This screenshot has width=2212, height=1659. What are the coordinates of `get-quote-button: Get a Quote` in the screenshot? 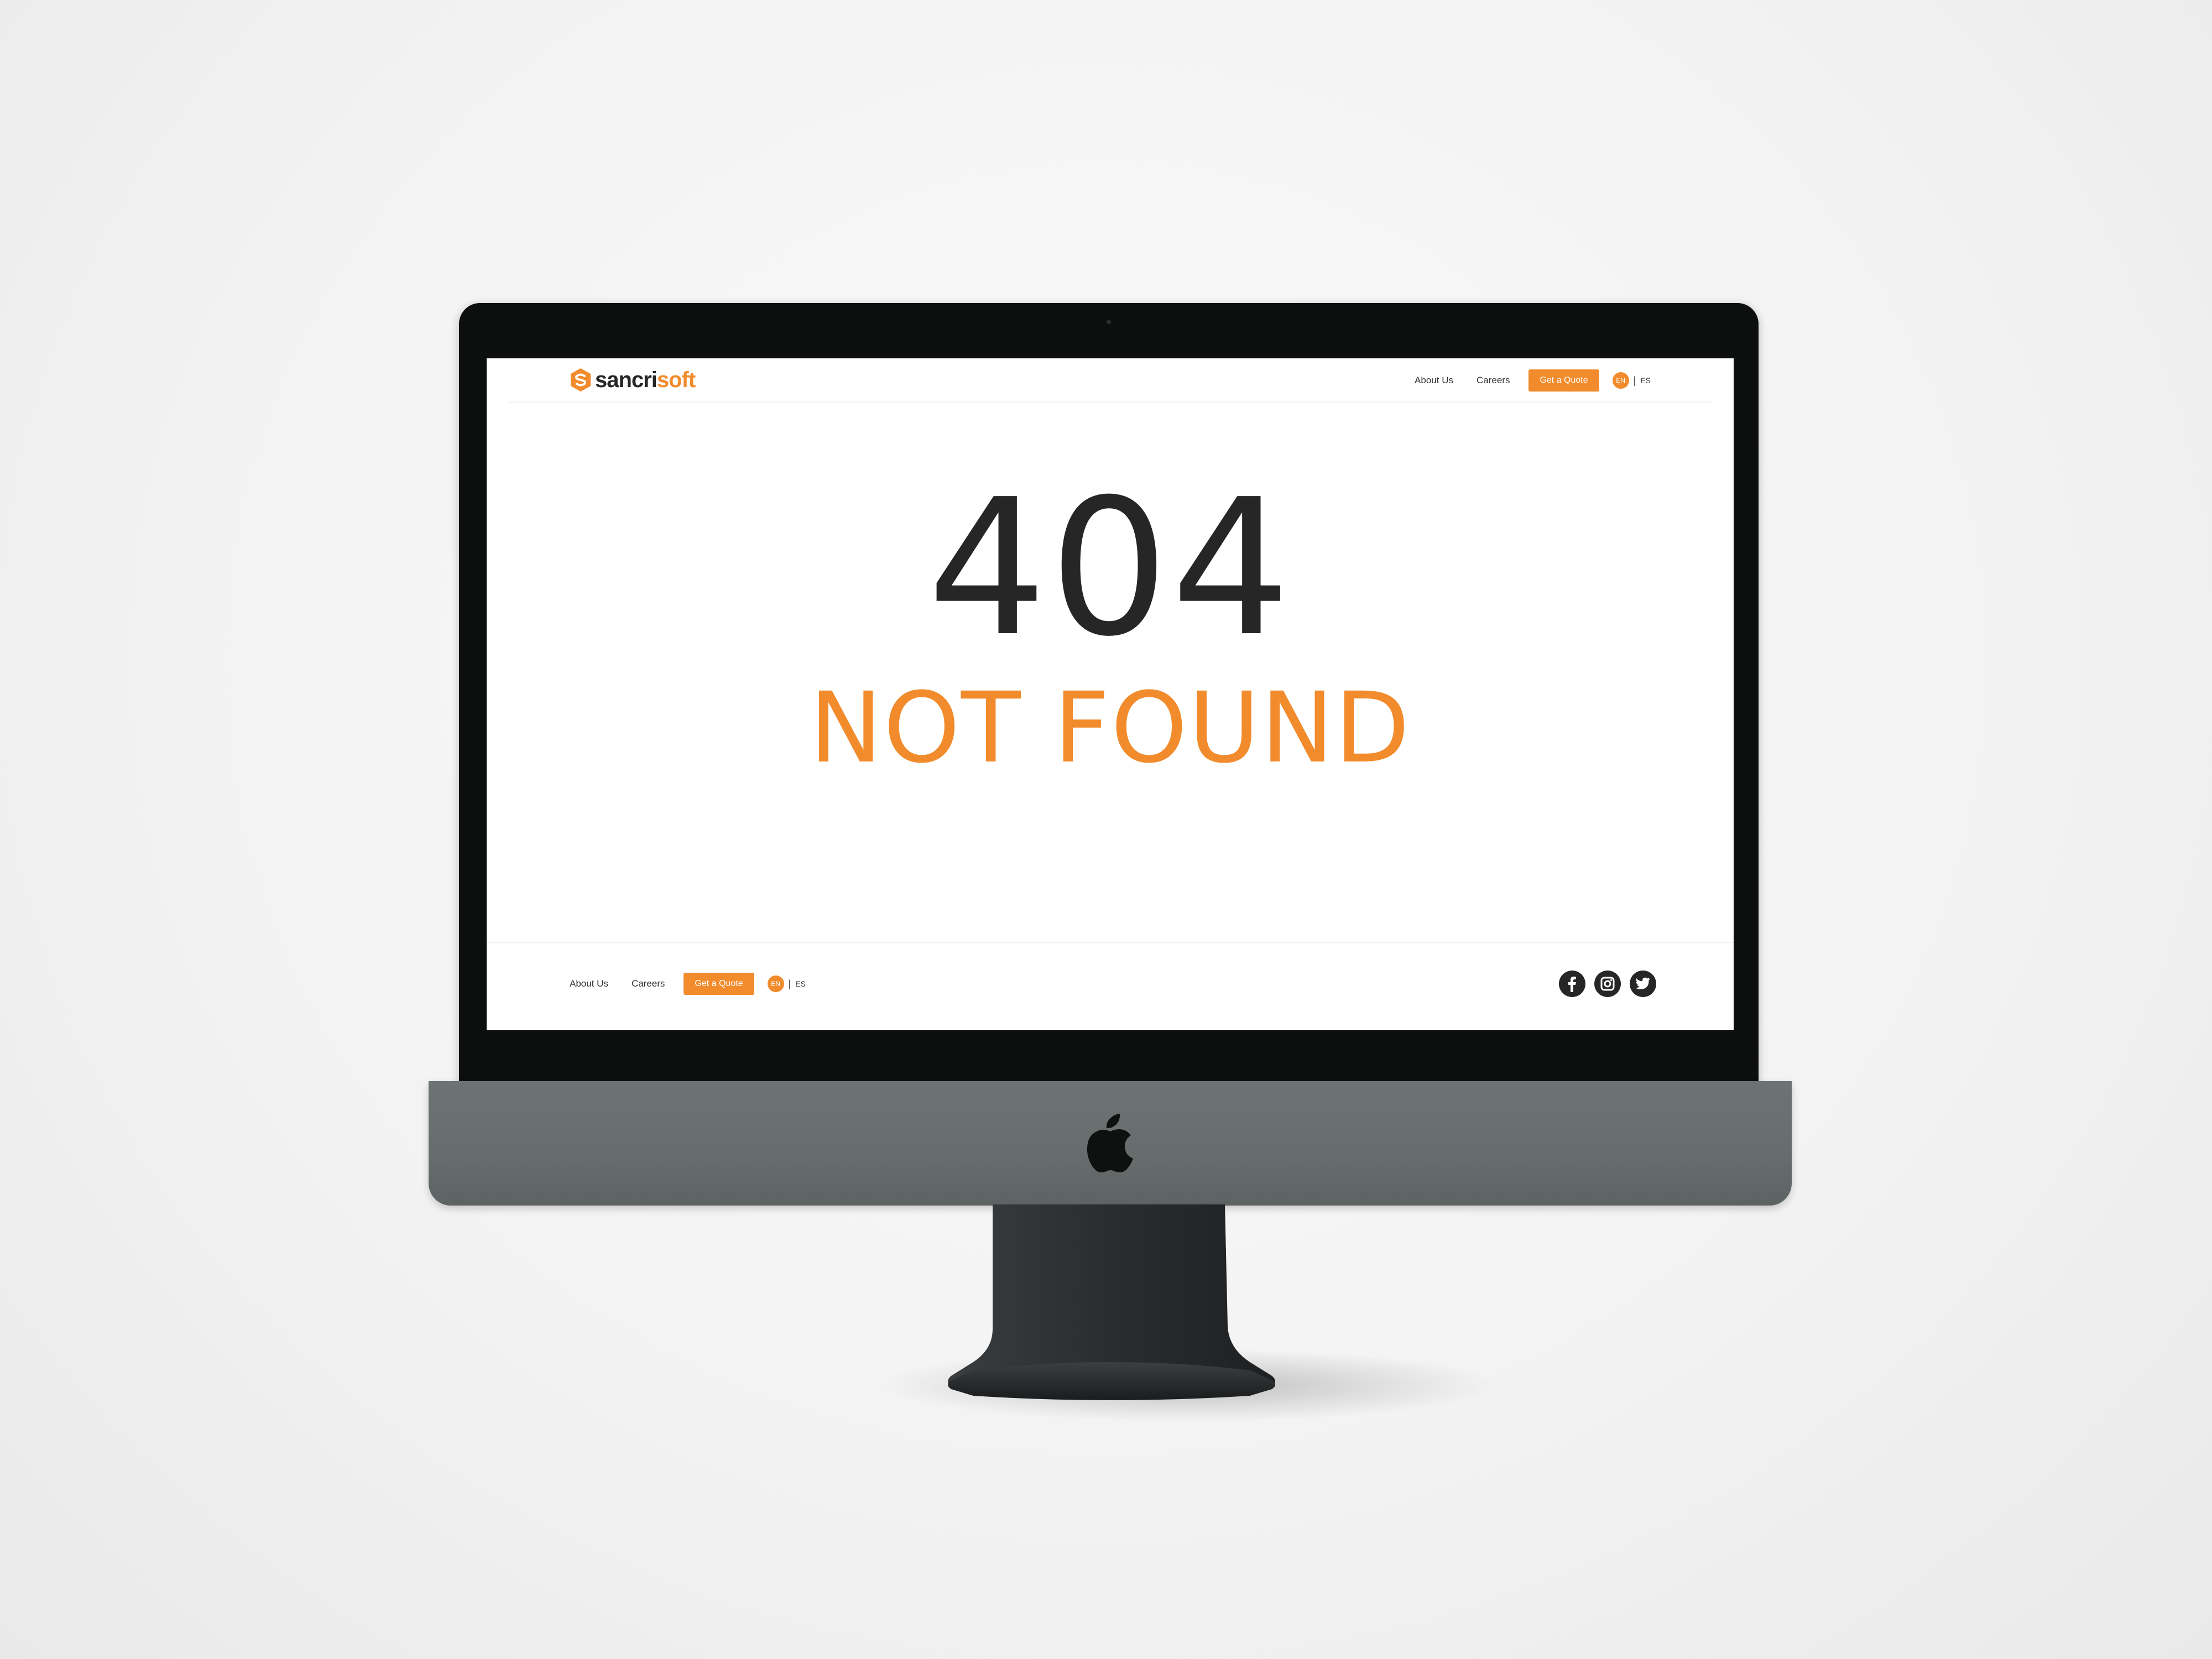 It's located at (1563, 381).